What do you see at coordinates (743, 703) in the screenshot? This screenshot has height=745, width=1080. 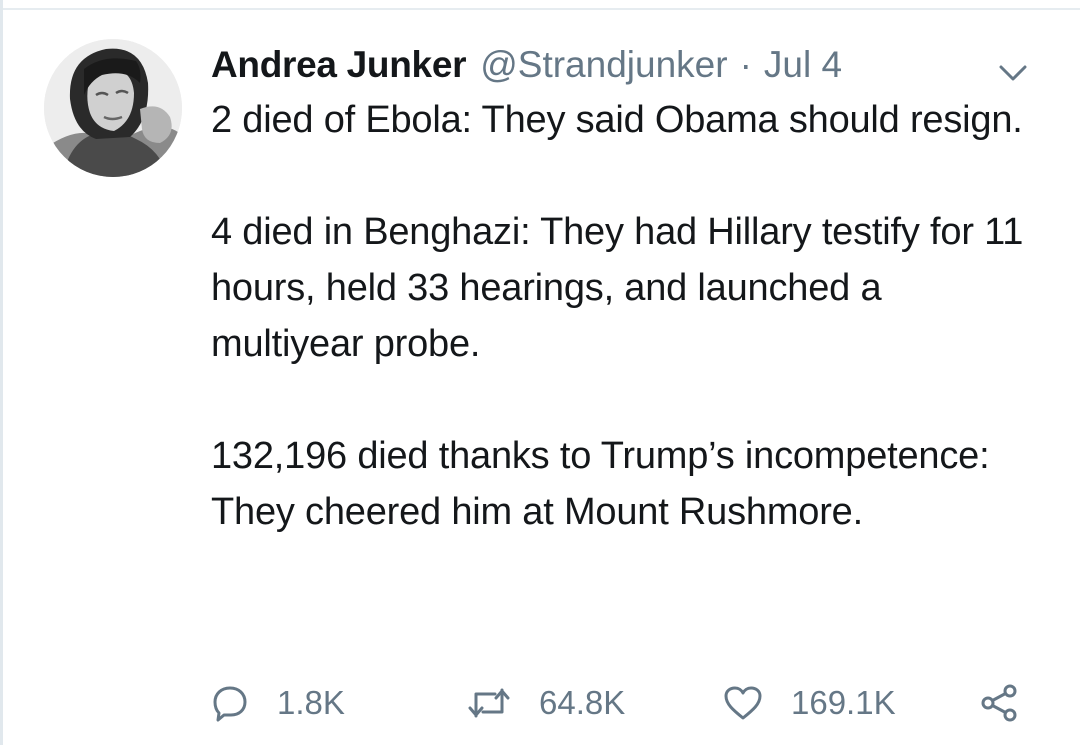 I see `heart-icon` at bounding box center [743, 703].